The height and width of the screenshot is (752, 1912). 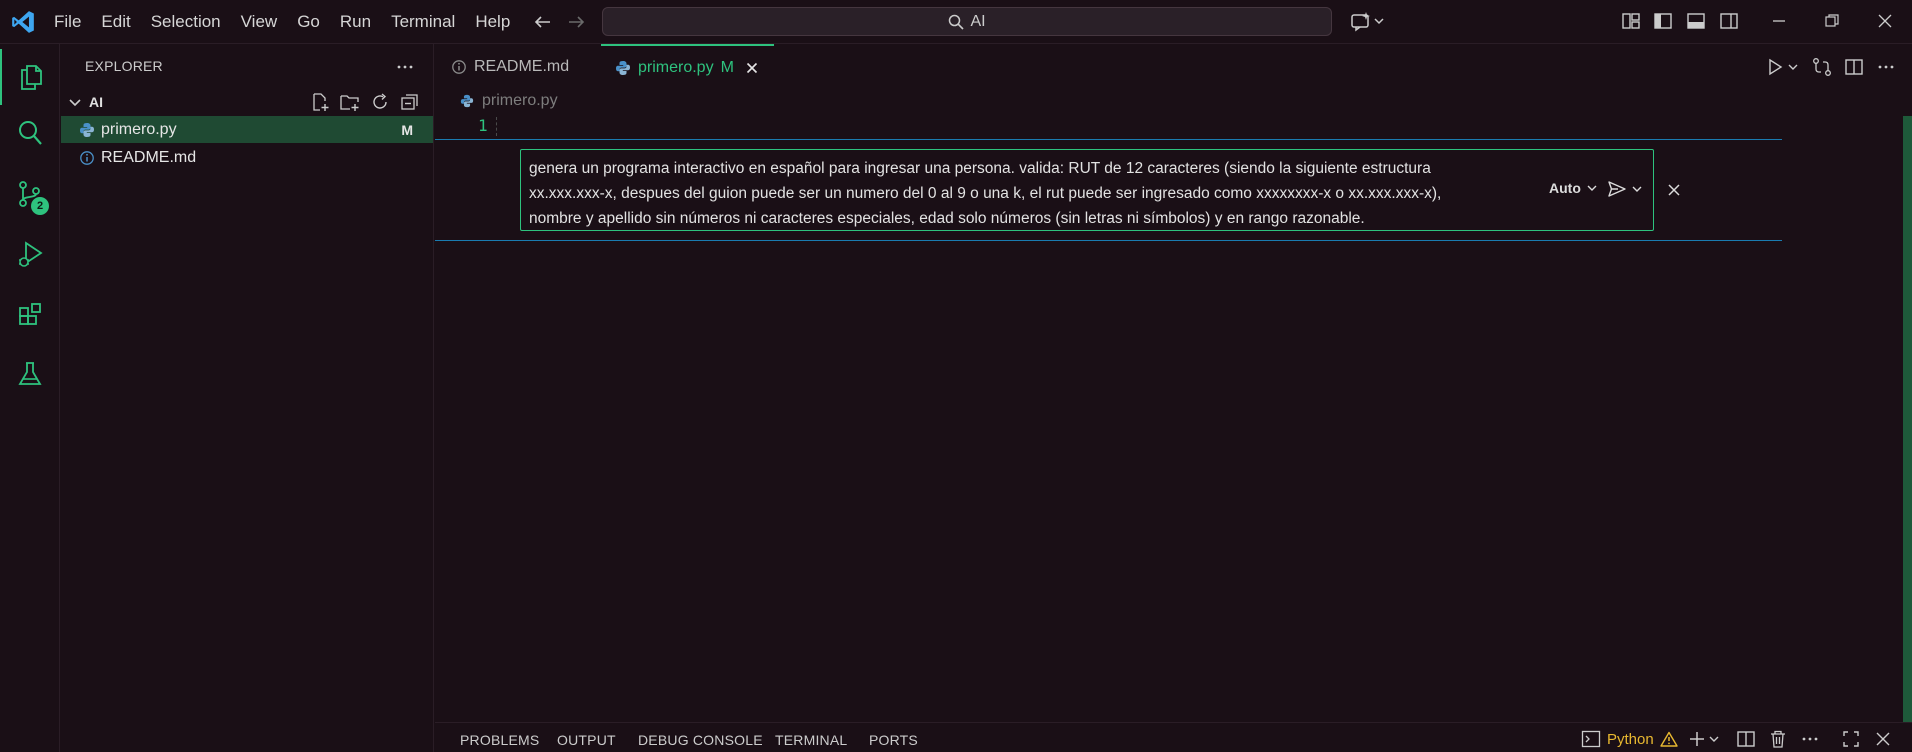 What do you see at coordinates (543, 22) in the screenshot?
I see `back-arrow-icon` at bounding box center [543, 22].